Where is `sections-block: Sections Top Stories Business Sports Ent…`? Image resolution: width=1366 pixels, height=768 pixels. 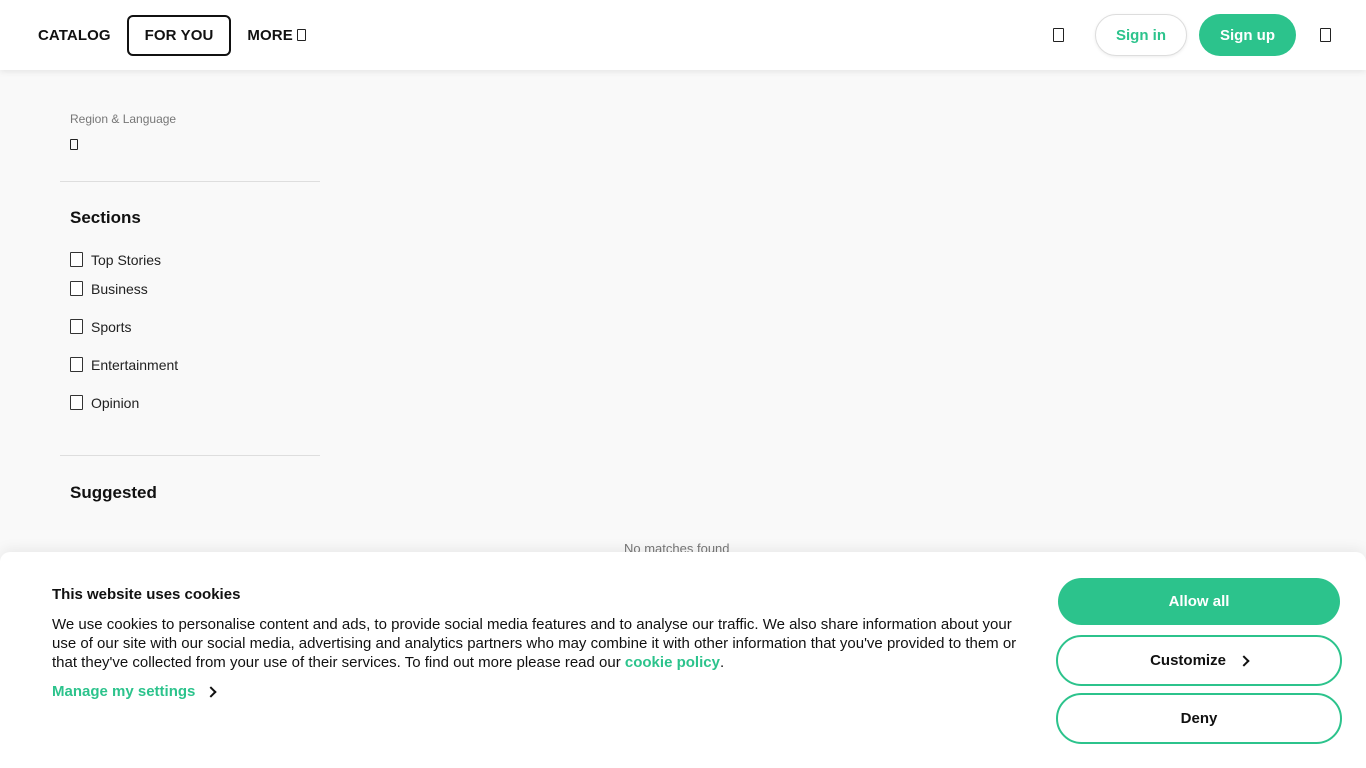 sections-block: Sections Top Stories Business Sports Ent… is located at coordinates (190, 319).